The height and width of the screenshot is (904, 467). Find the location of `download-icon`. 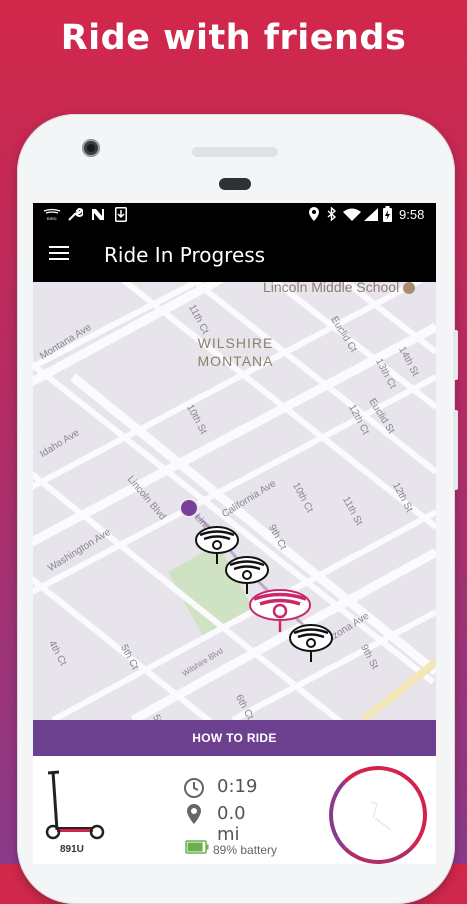

download-icon is located at coordinates (121, 214).